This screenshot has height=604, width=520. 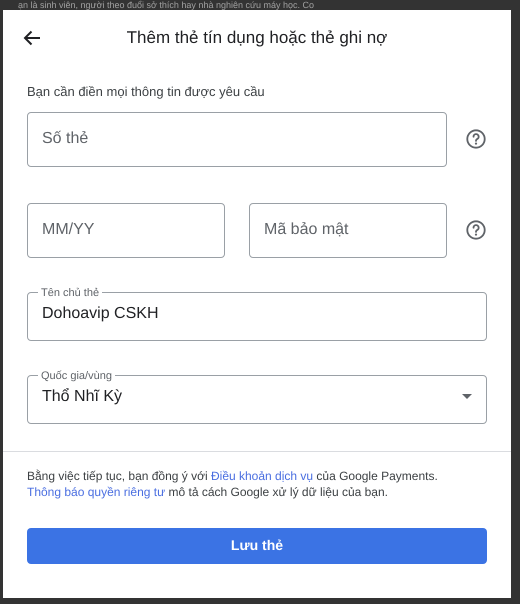 What do you see at coordinates (76, 375) in the screenshot?
I see `field-label: Quốc gia/vùng` at bounding box center [76, 375].